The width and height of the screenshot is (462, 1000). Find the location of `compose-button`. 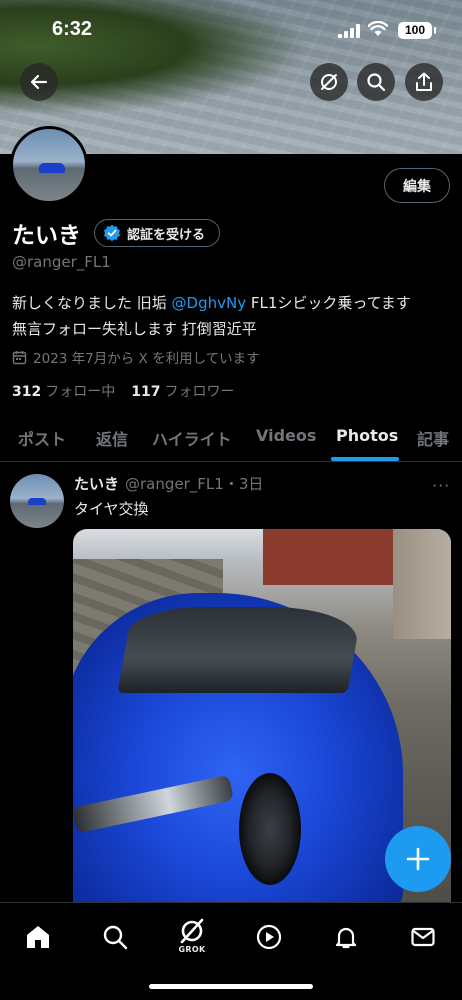

compose-button is located at coordinates (418, 859).